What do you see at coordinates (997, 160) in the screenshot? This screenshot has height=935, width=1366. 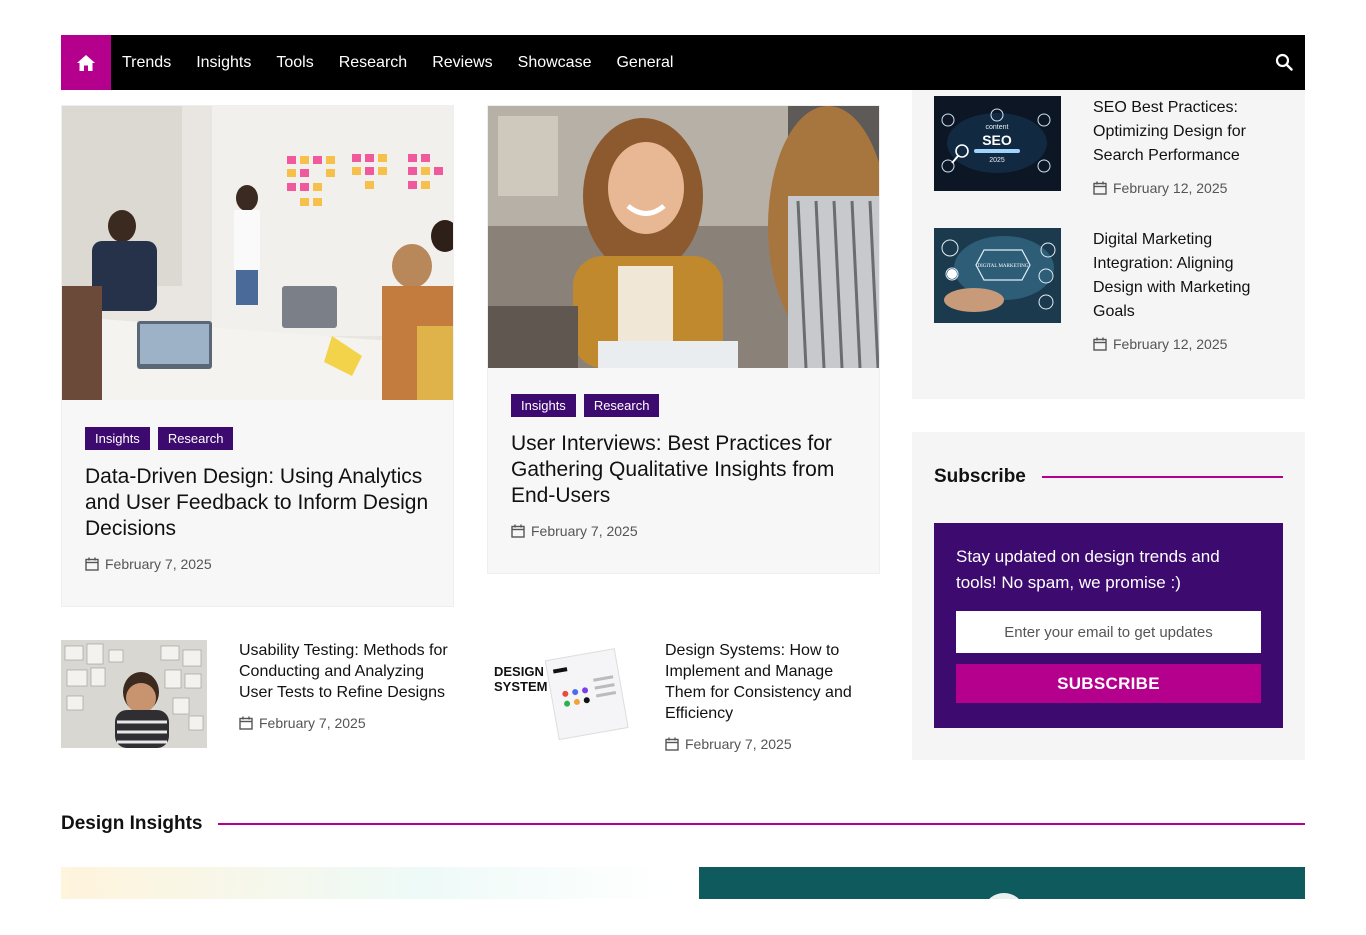 I see `thumb-text: 2025` at bounding box center [997, 160].